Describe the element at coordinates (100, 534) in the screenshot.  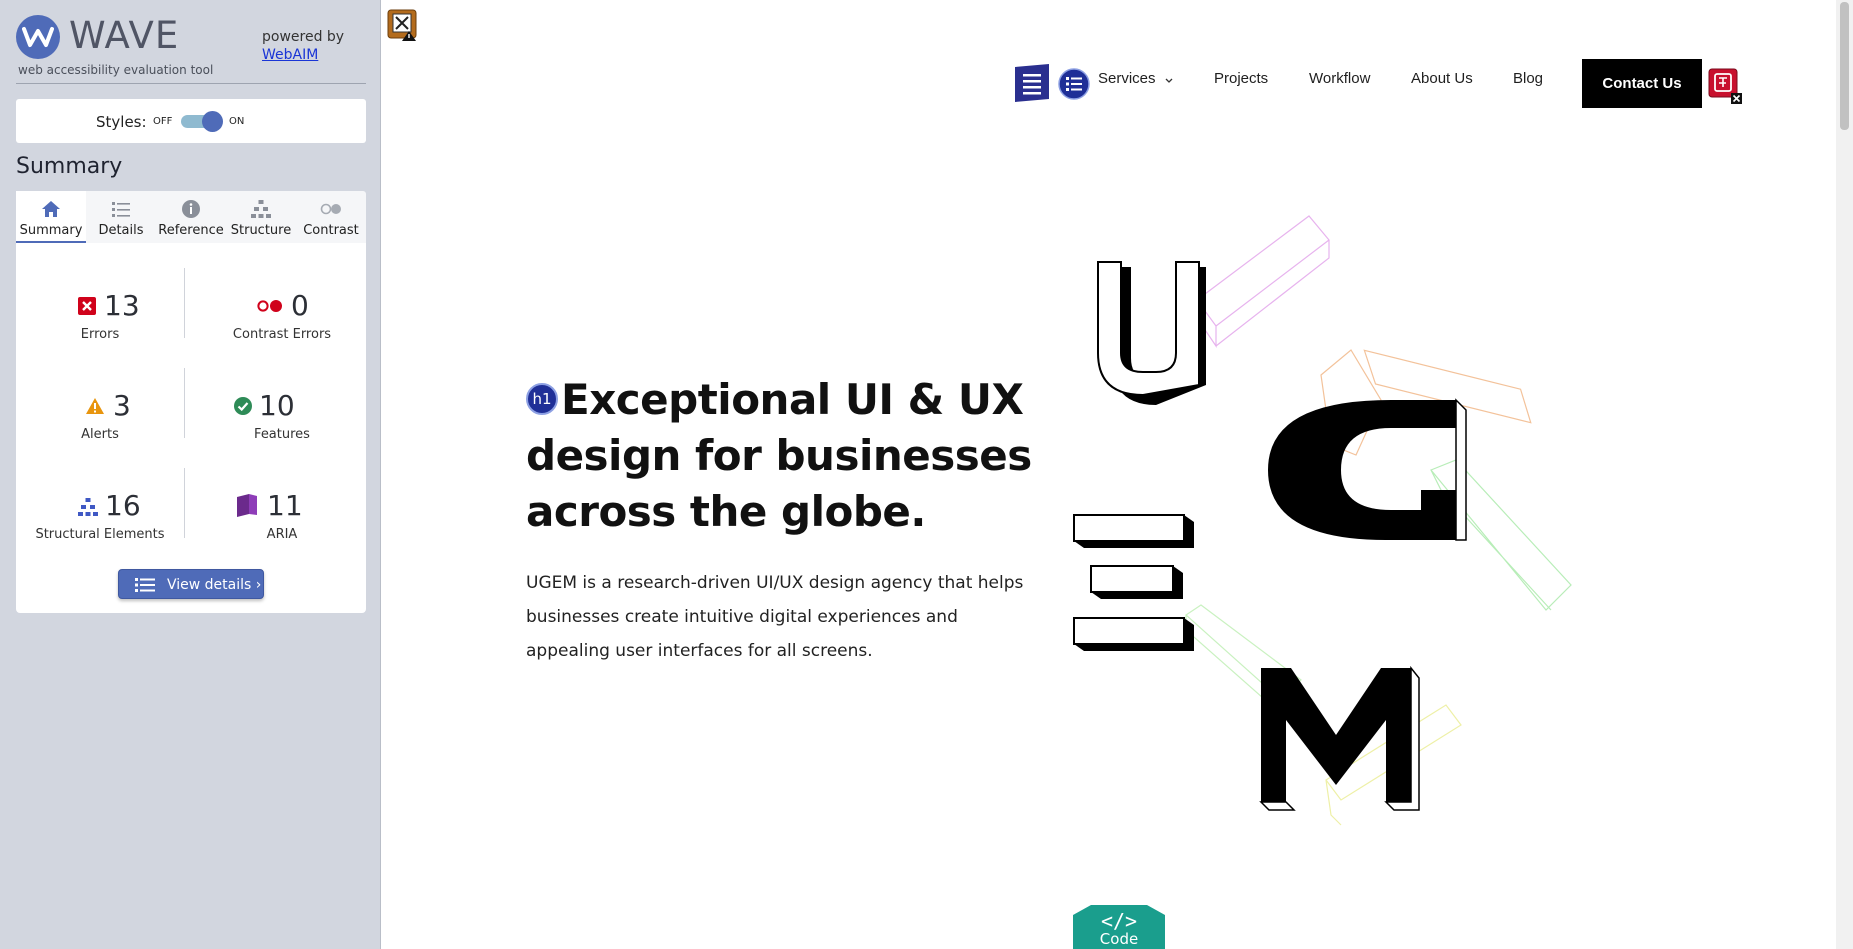
I see `structural-label: Structural Elements` at that location.